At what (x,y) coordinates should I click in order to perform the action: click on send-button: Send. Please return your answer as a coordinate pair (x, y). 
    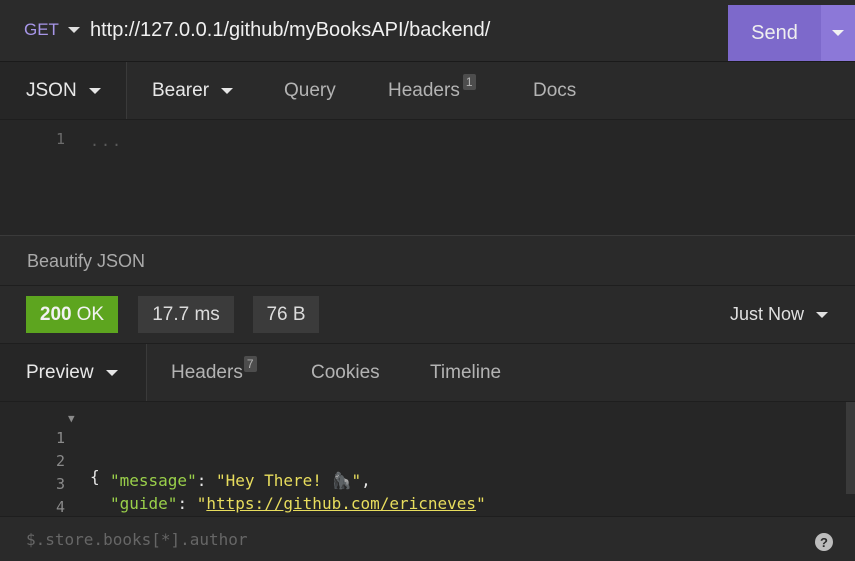
    Looking at the image, I should click on (774, 33).